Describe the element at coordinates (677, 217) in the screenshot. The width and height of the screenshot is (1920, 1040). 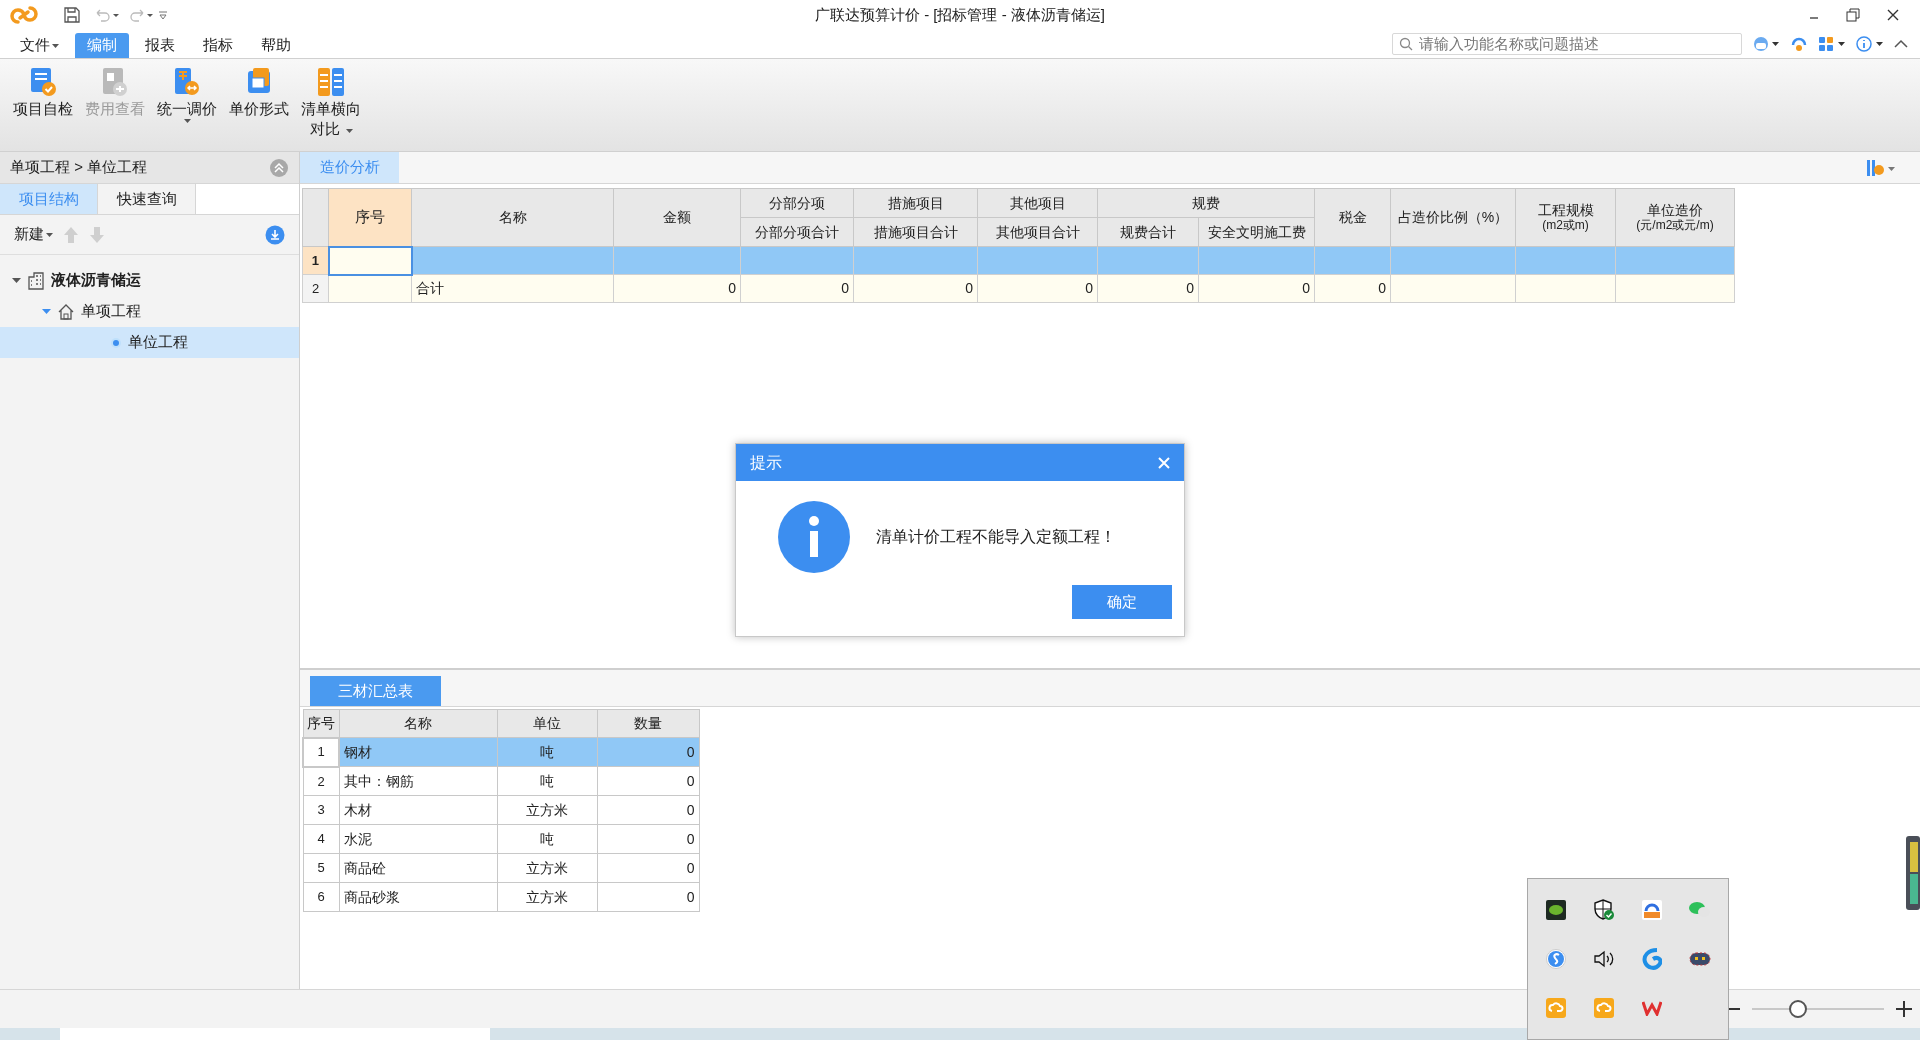
I see `column-header: 金额` at that location.